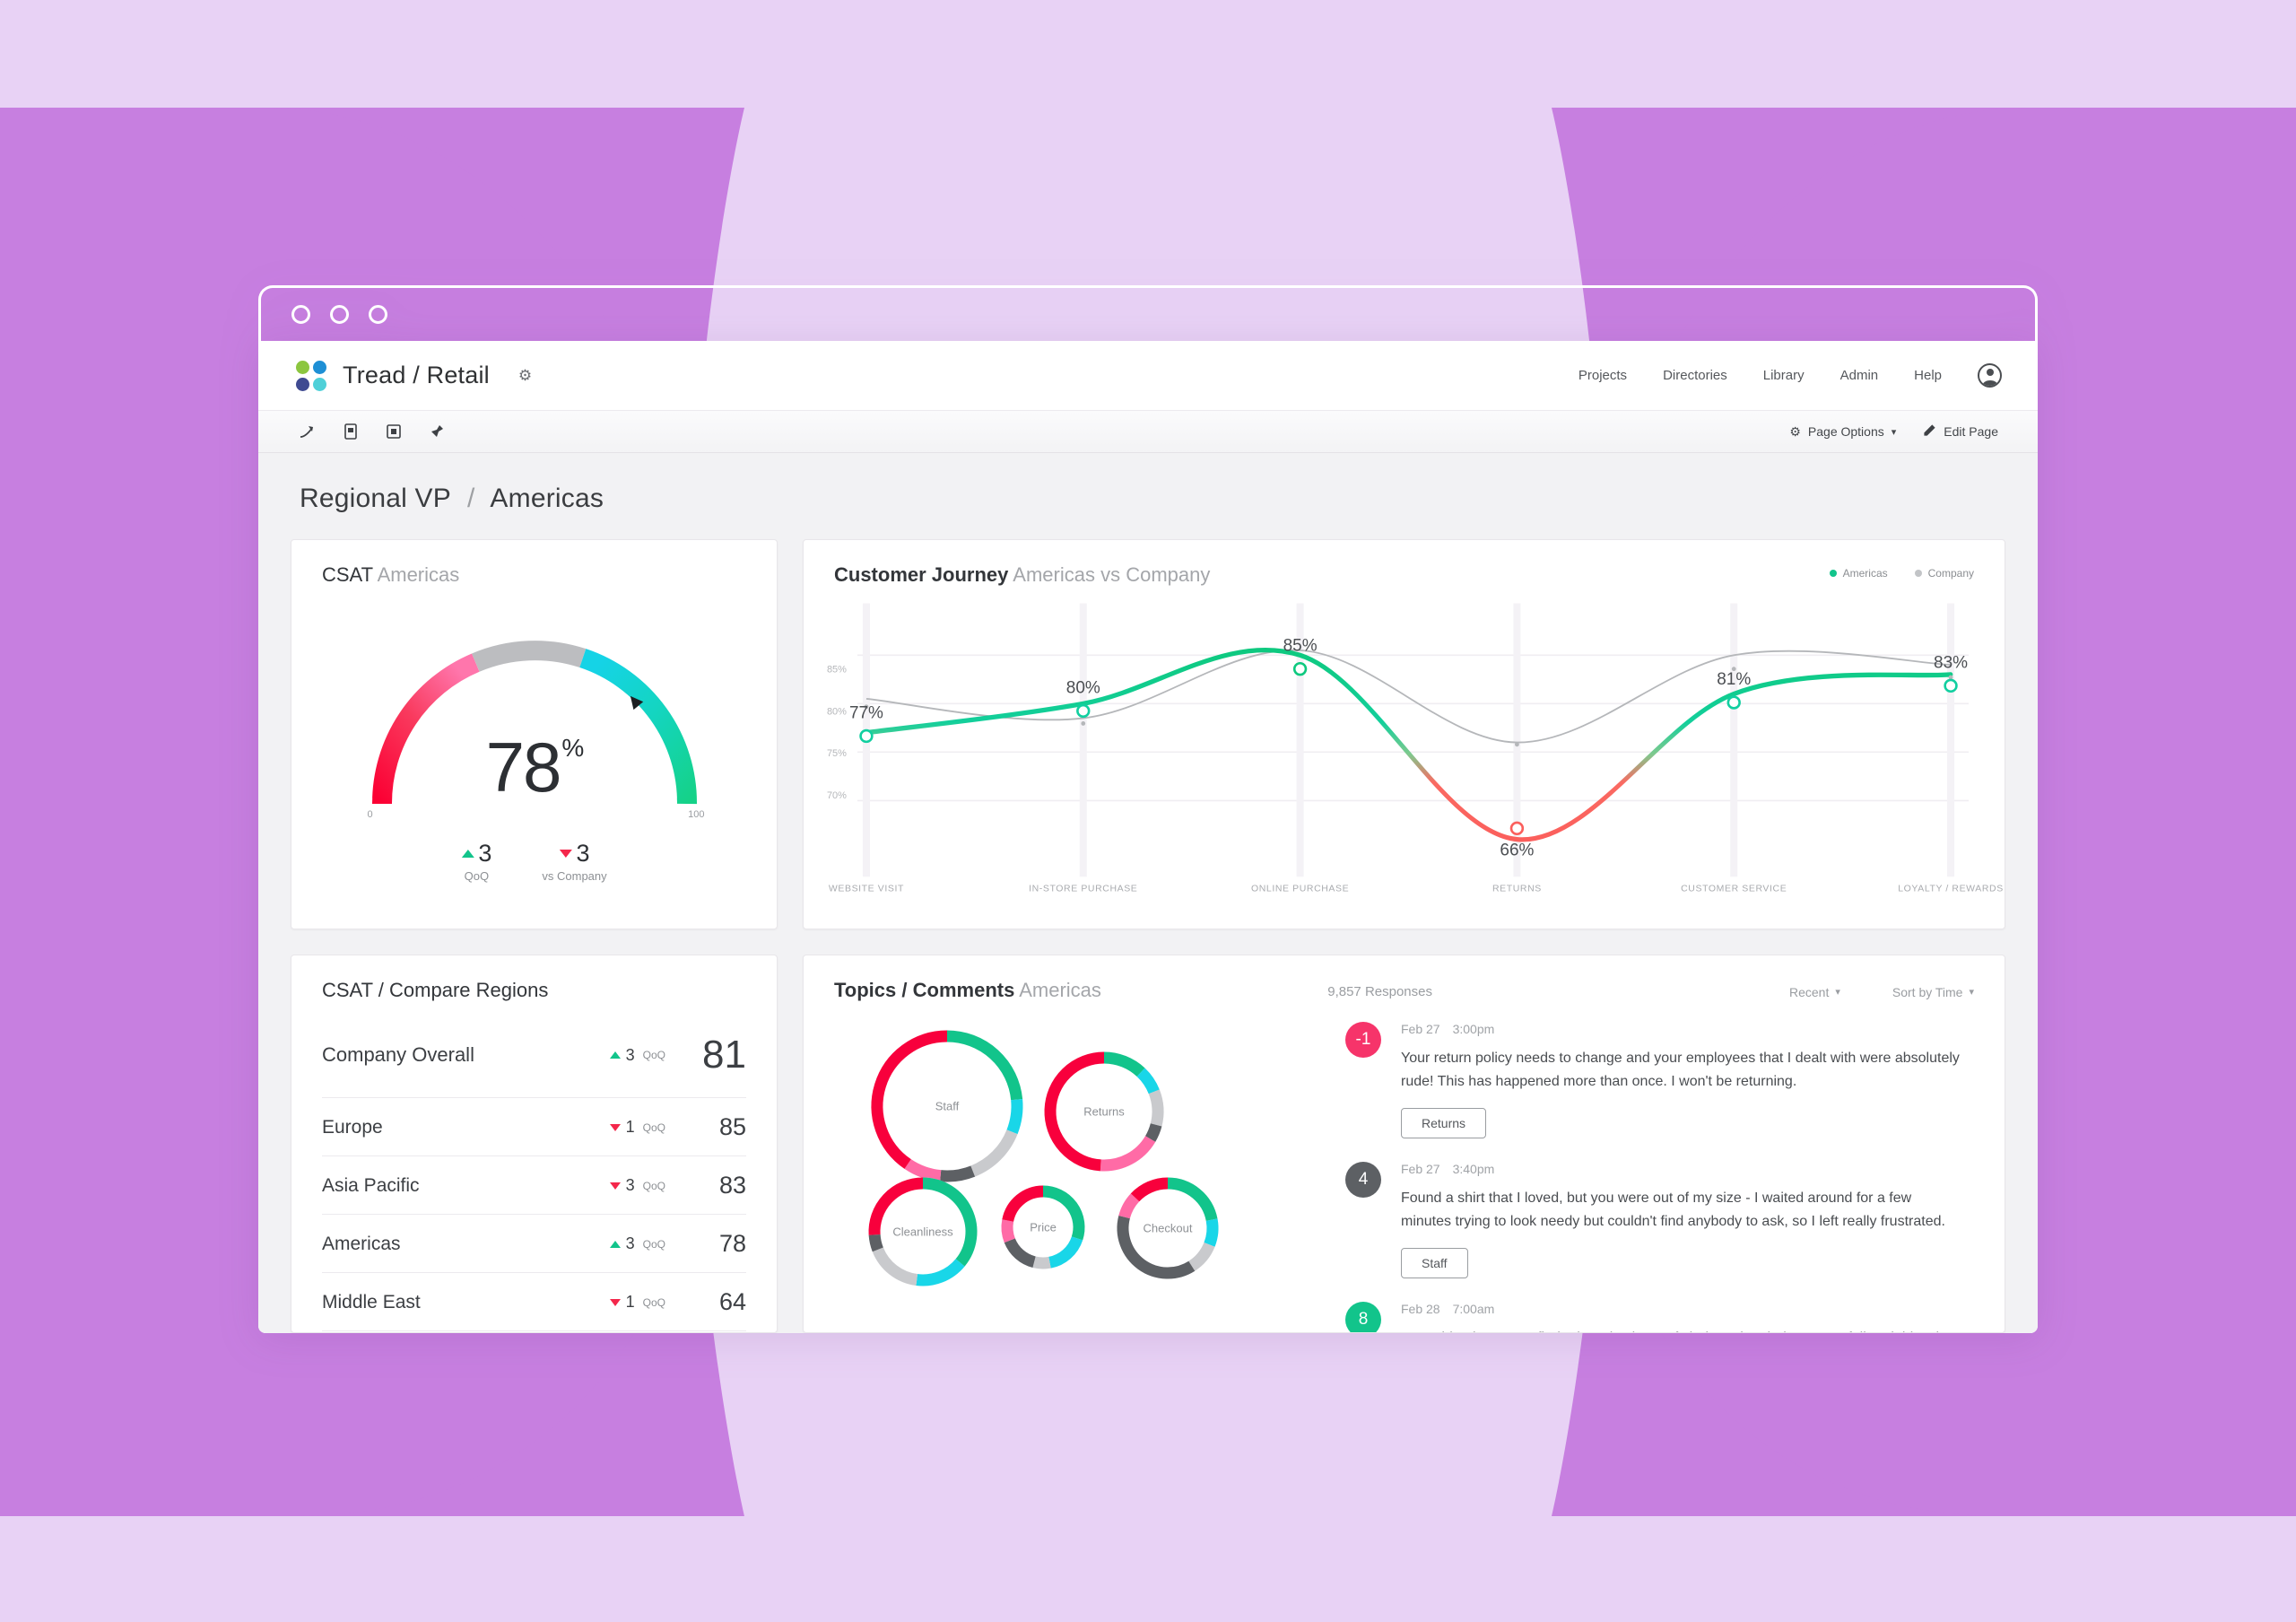 Image resolution: width=2296 pixels, height=1622 pixels. Describe the element at coordinates (1112, 575) in the screenshot. I see `journey-subtitle: Americas vs Company` at that location.